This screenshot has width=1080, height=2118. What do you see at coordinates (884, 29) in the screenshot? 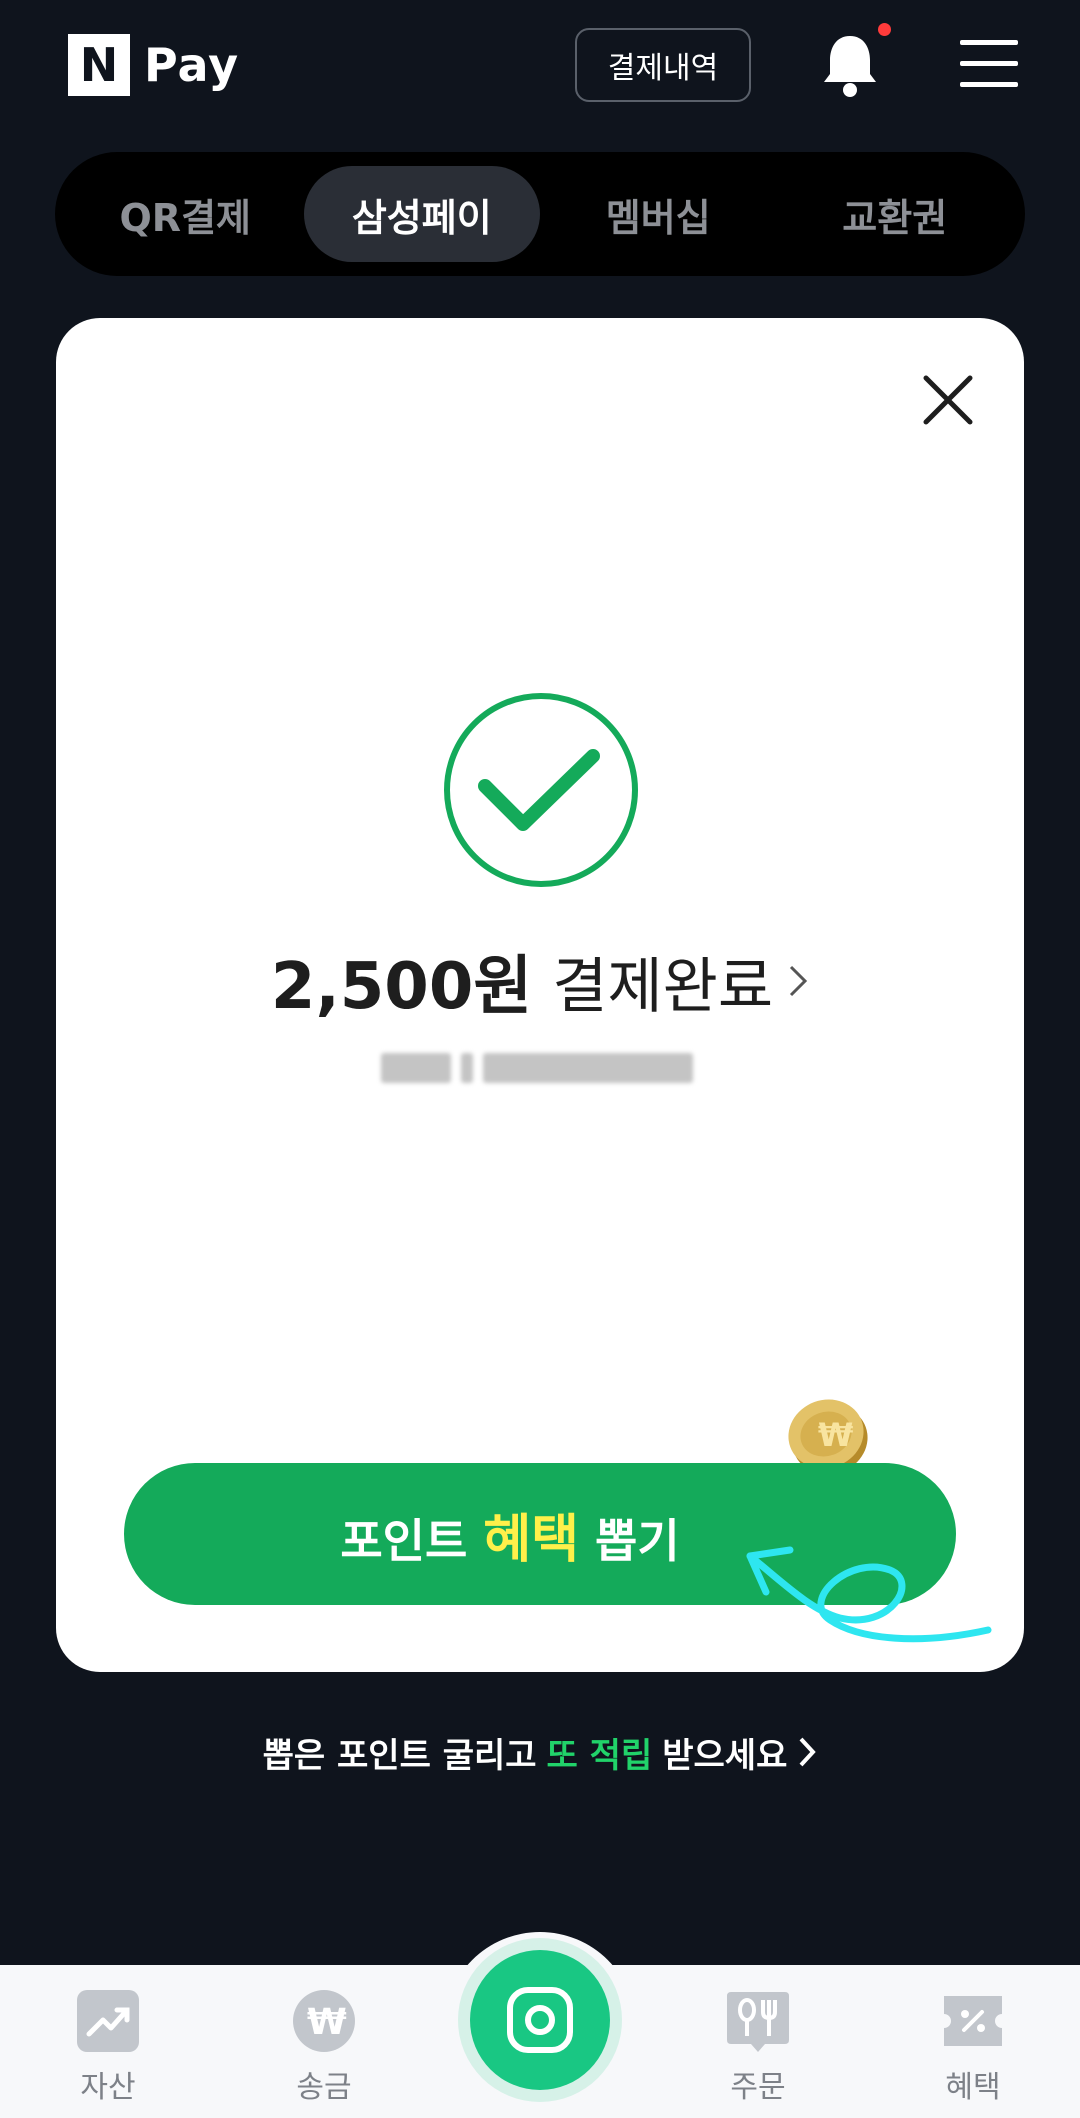
I see `notification-dot` at bounding box center [884, 29].